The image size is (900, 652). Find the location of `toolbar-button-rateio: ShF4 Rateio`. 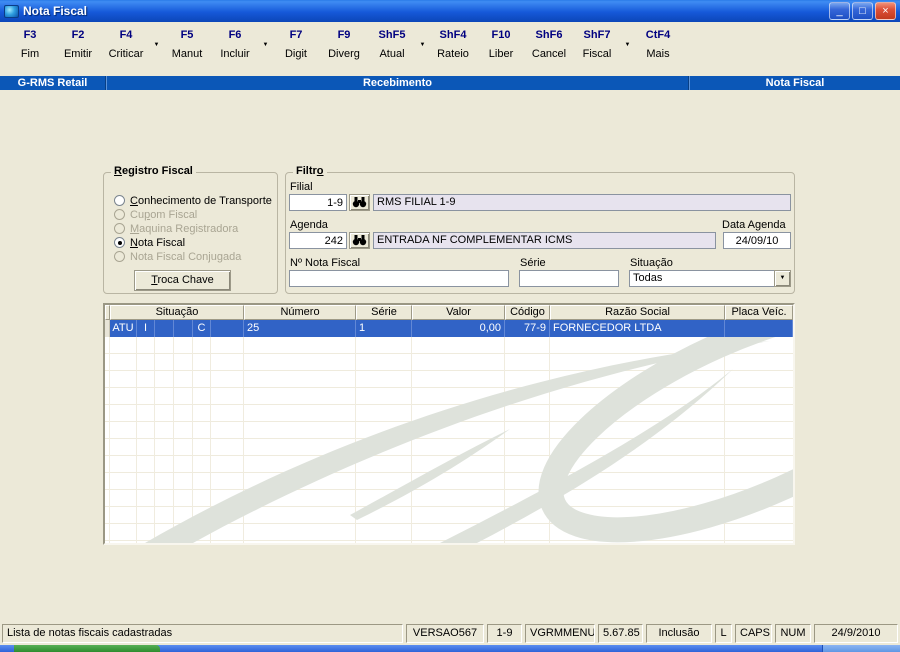

toolbar-button-rateio: ShF4 Rateio is located at coordinates (453, 44).